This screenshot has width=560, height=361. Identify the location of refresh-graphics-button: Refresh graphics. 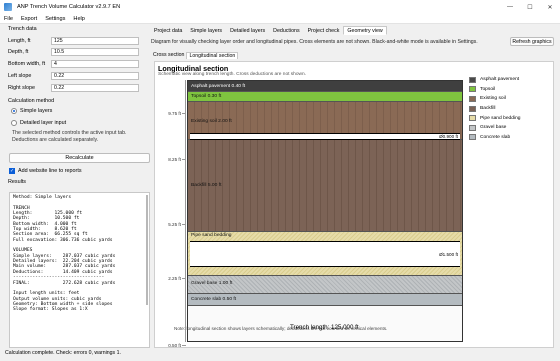
(532, 41).